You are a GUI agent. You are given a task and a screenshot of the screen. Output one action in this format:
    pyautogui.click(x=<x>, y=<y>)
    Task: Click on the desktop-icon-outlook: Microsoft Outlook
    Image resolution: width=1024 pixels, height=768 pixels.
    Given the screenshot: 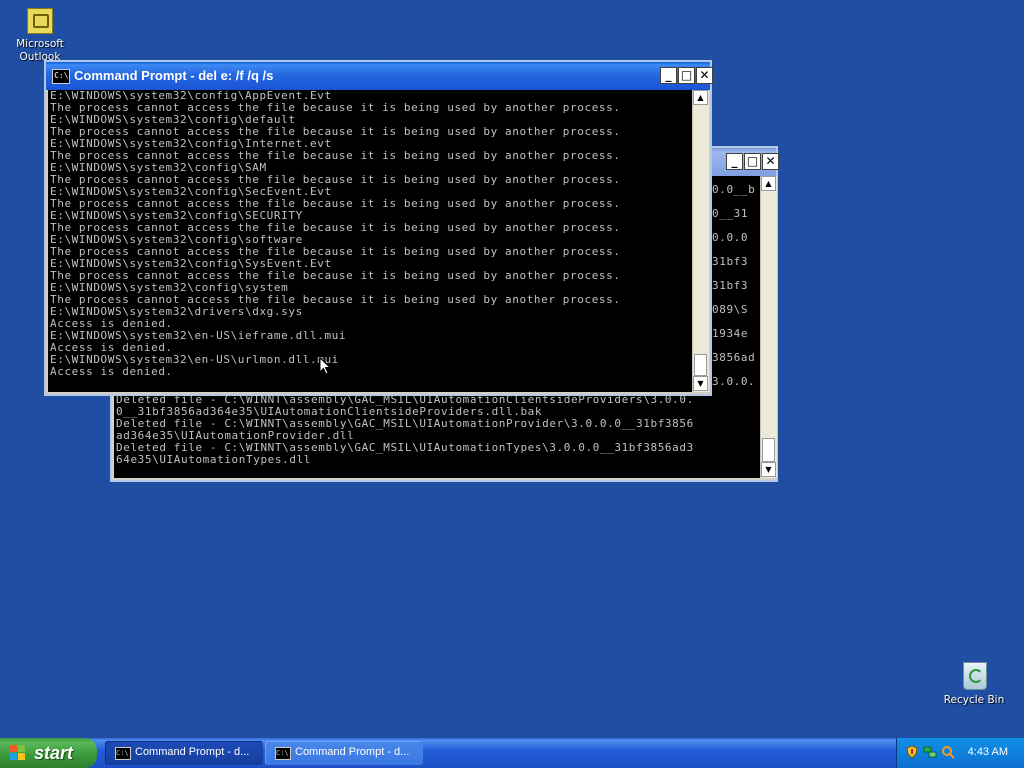 What is the action you would take?
    pyautogui.click(x=40, y=34)
    